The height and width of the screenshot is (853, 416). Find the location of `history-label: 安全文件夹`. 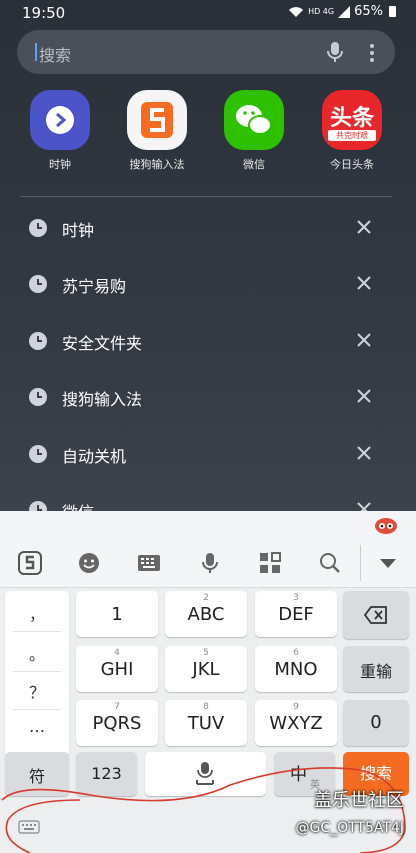

history-label: 安全文件夹 is located at coordinates (102, 343).